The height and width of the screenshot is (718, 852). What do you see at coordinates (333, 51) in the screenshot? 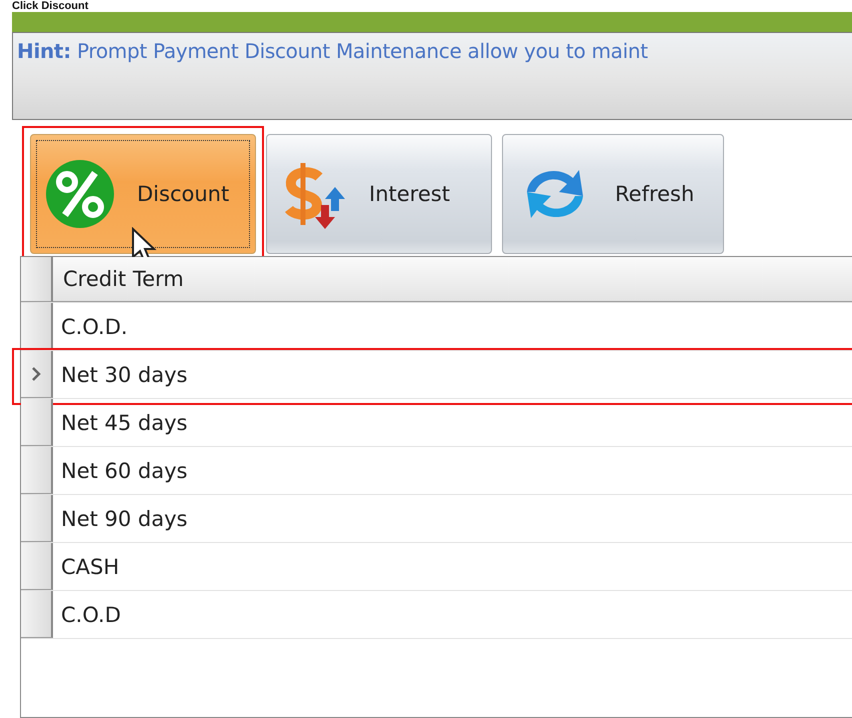
I see `hint-text: Hint: Prompt Payment Discount Maintenance allow you to maint` at bounding box center [333, 51].